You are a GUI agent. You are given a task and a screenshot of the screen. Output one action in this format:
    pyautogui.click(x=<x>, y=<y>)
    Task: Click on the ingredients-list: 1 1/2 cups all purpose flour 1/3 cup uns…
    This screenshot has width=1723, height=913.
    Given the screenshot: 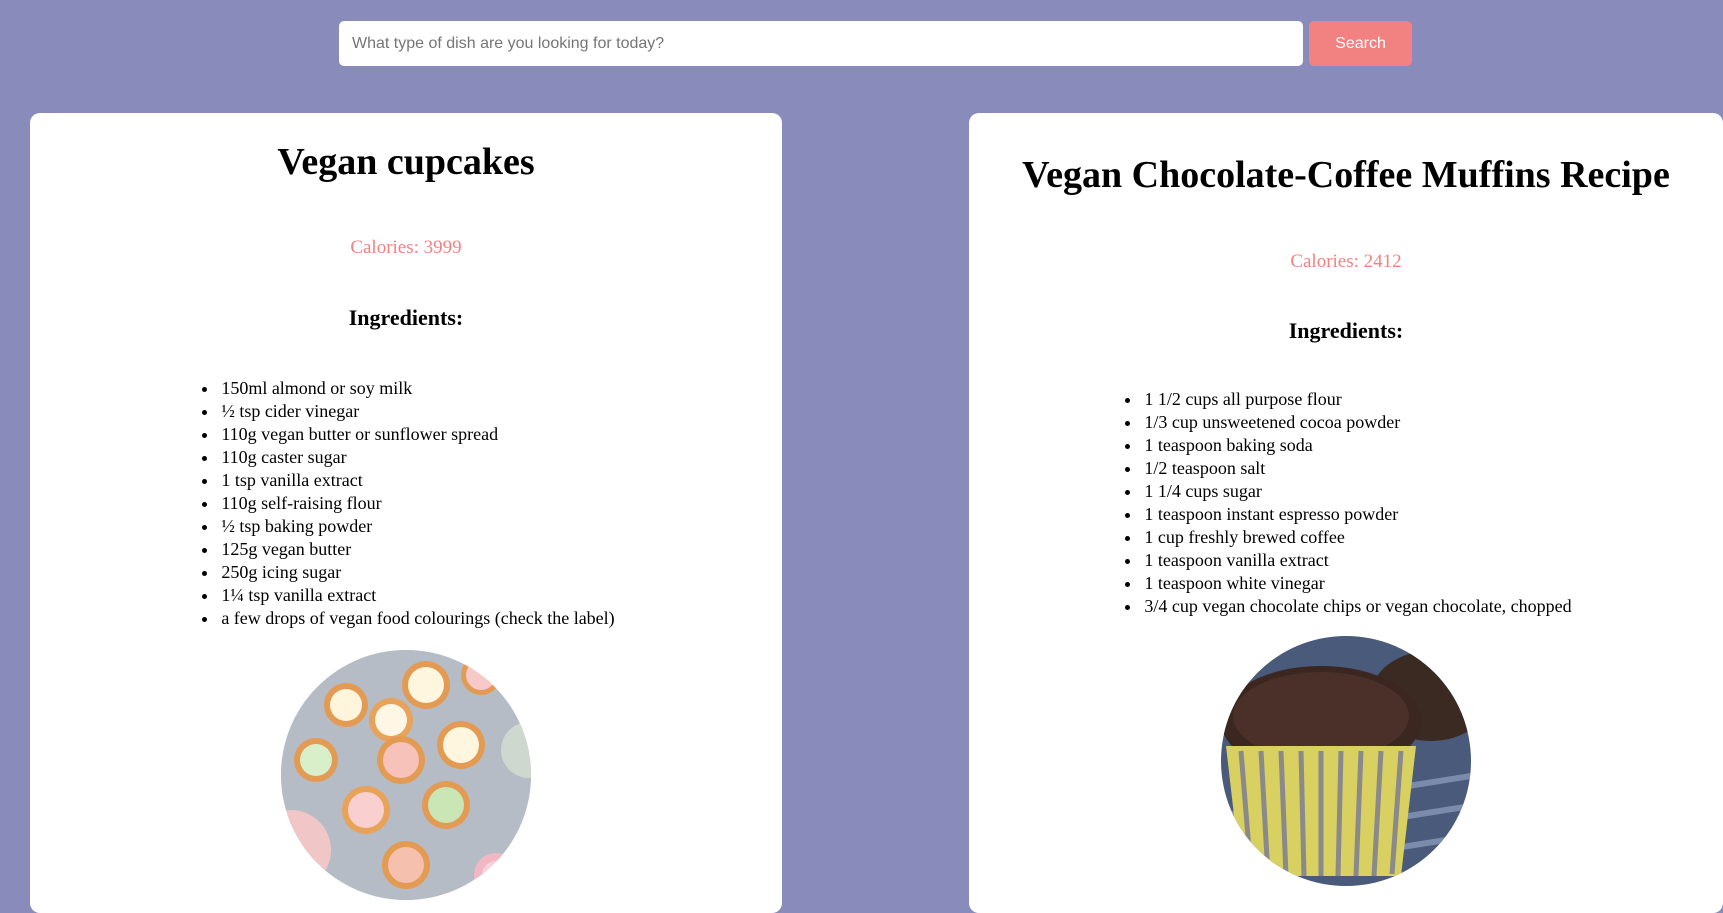 What is the action you would take?
    pyautogui.click(x=1345, y=503)
    